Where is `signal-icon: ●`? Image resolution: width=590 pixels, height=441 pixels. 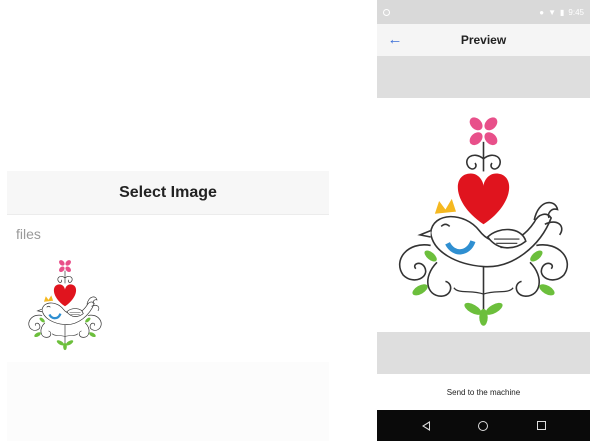
signal-icon: ● is located at coordinates (542, 12).